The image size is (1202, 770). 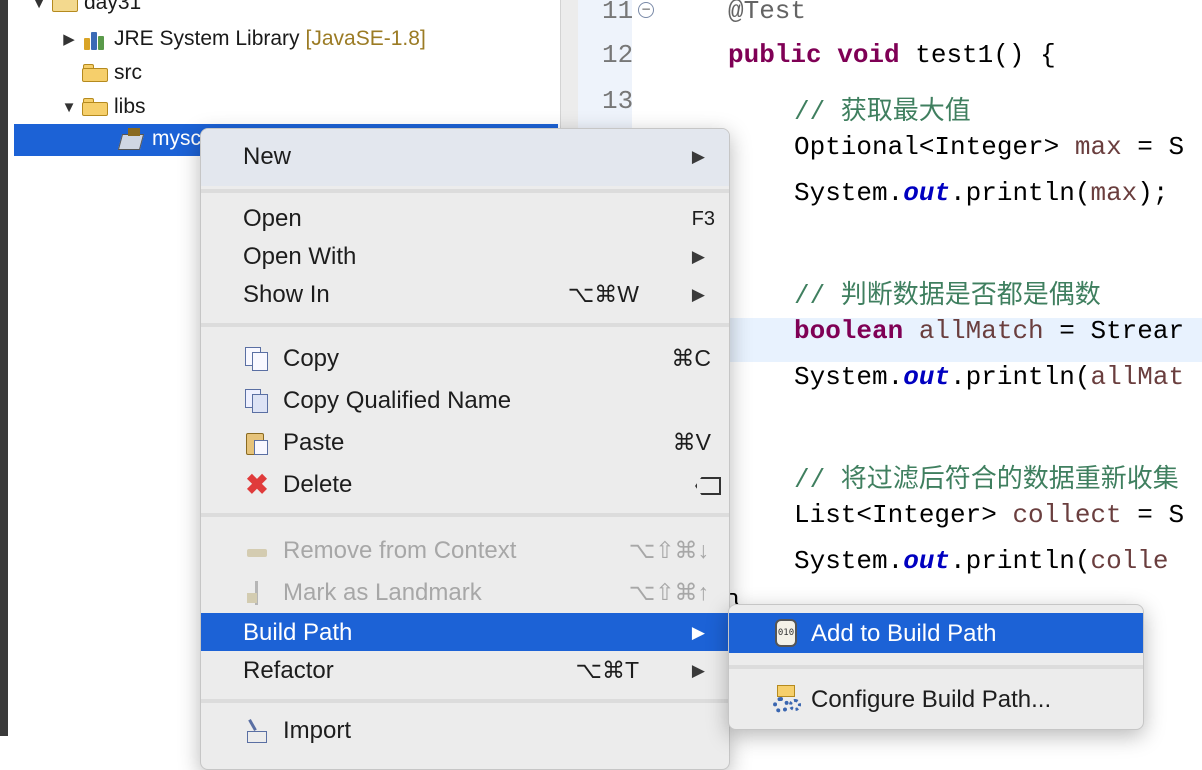 I want to click on code-comment: // 获取最大值, so click(x=882, y=112).